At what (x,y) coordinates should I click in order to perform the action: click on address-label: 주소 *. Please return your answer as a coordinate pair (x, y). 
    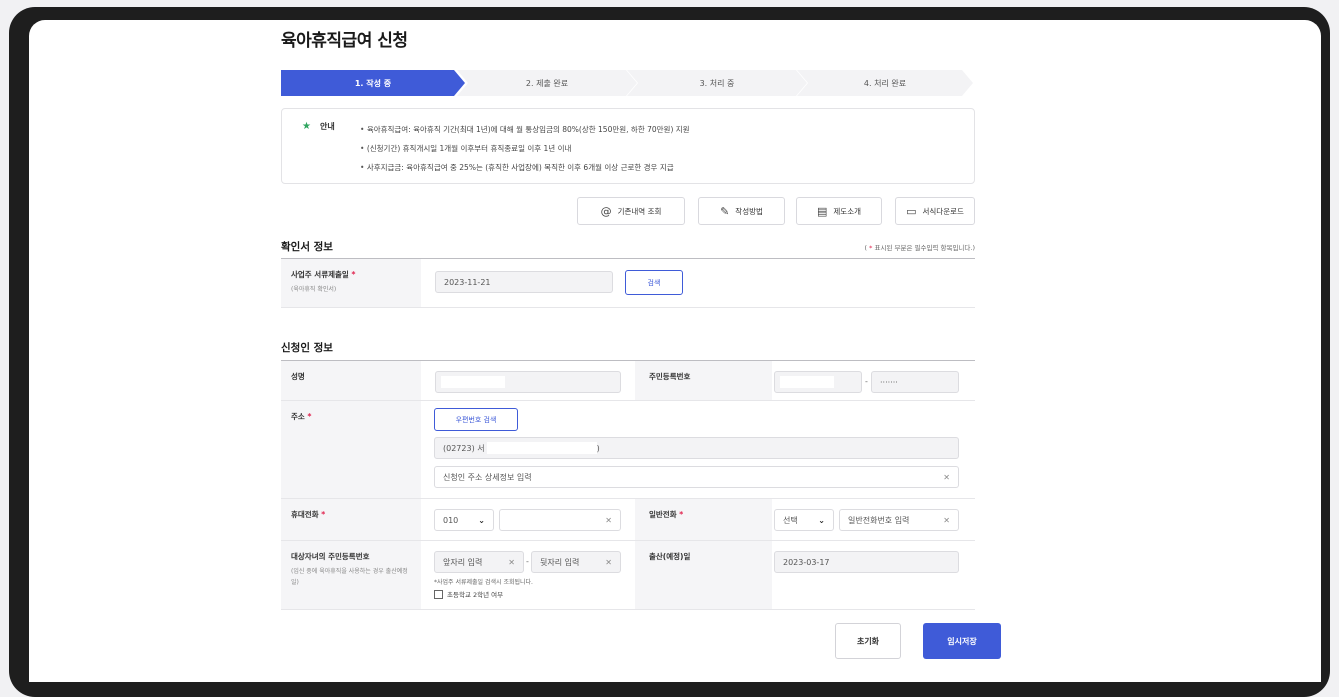
    Looking at the image, I should click on (351, 449).